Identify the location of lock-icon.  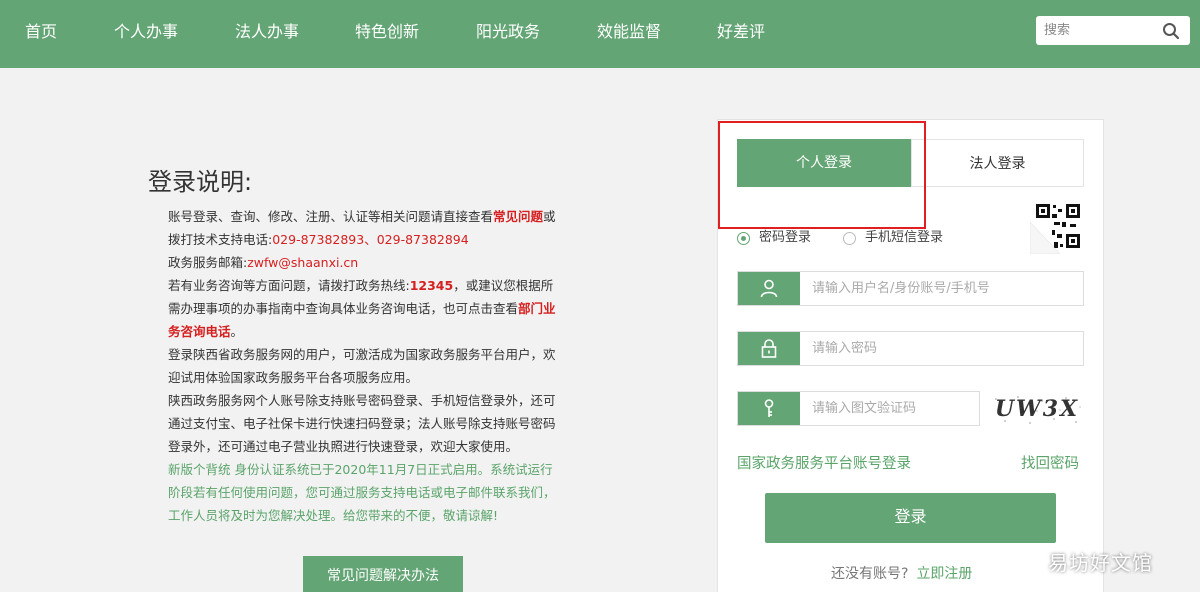
(769, 348).